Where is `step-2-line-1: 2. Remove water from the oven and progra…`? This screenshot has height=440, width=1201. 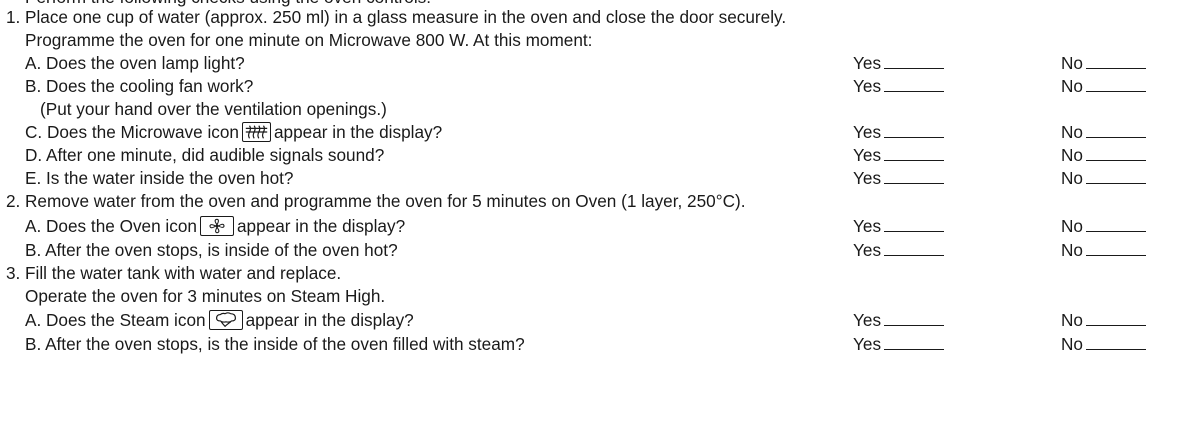 step-2-line-1: 2. Remove water from the oven and progra… is located at coordinates (600, 201).